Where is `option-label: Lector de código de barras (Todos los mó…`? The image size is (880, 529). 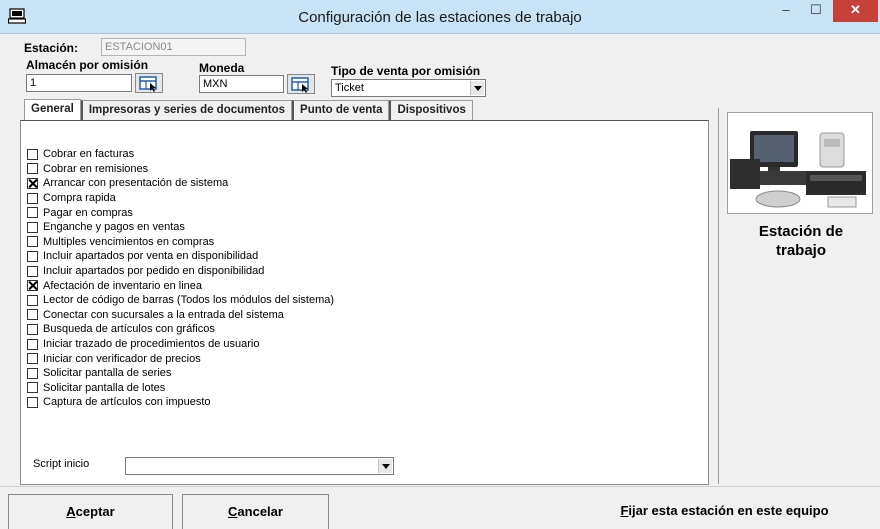 option-label: Lector de código de barras (Todos los mó… is located at coordinates (189, 300).